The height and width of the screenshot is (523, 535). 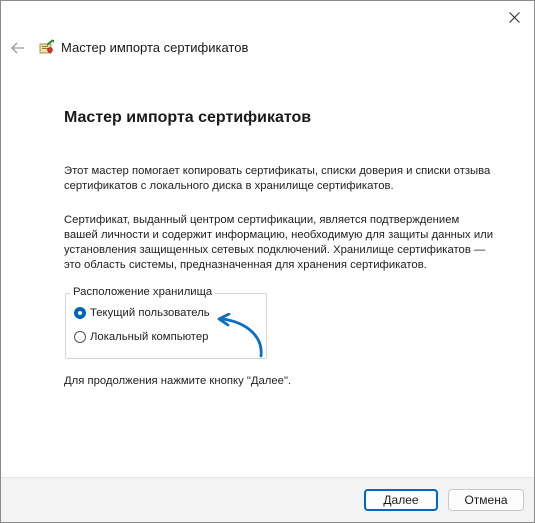 I want to click on close-button, so click(x=514, y=17).